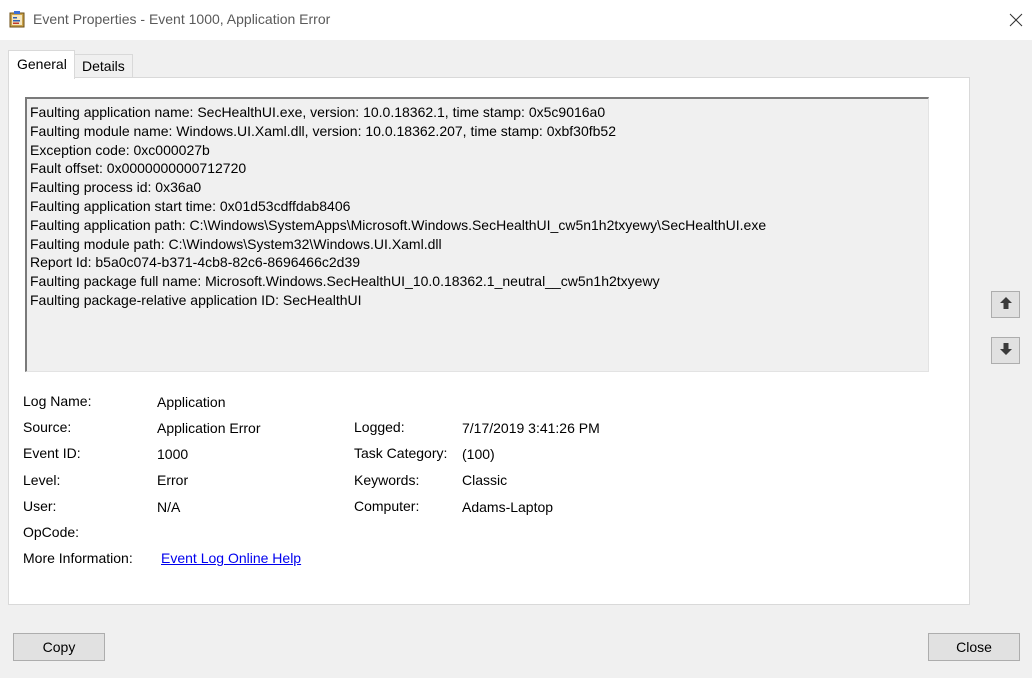 The height and width of the screenshot is (678, 1032). What do you see at coordinates (57, 401) in the screenshot?
I see `log-name-label: Log Name:` at bounding box center [57, 401].